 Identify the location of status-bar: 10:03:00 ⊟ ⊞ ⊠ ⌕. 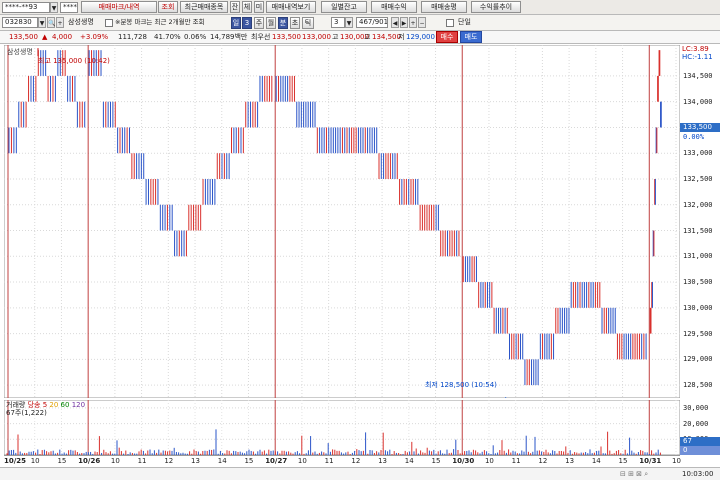
(360, 473).